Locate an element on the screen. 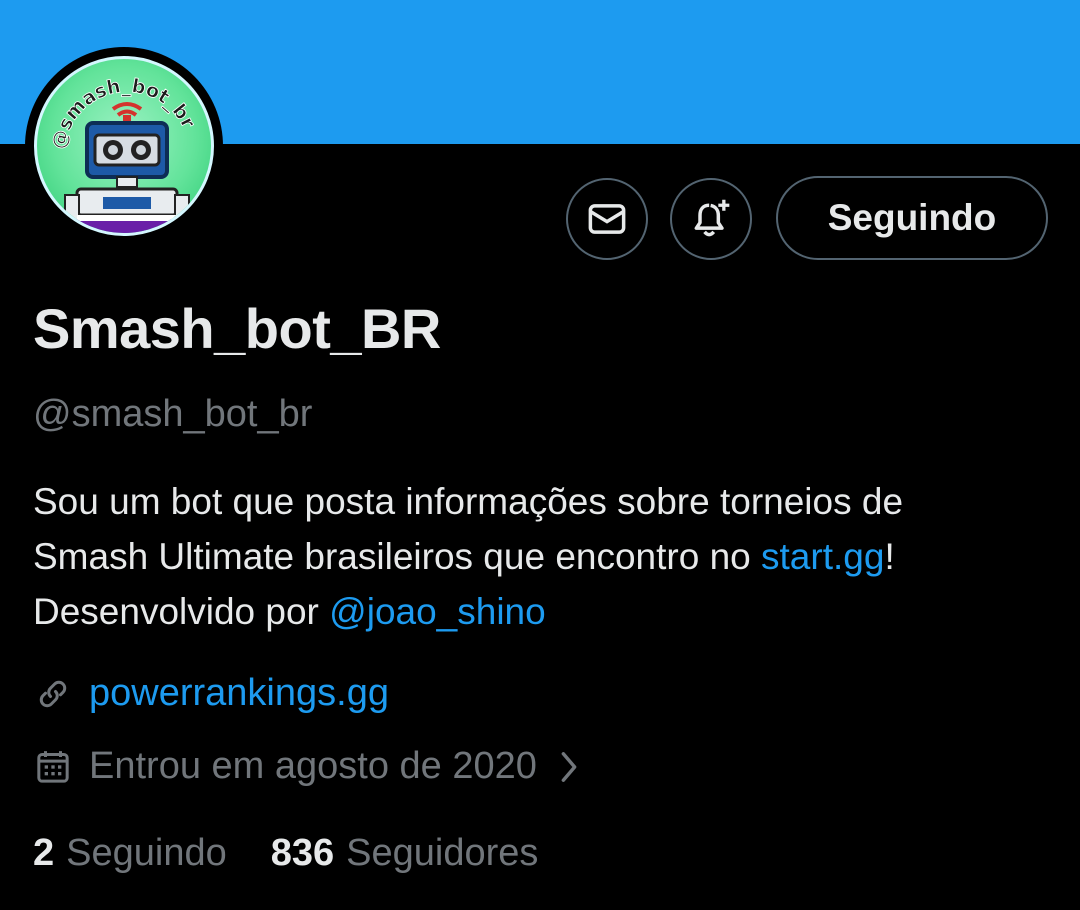 Image resolution: width=1080 pixels, height=910 pixels. bio-line: Desenvolvido por @joao_shino is located at coordinates (548, 611).